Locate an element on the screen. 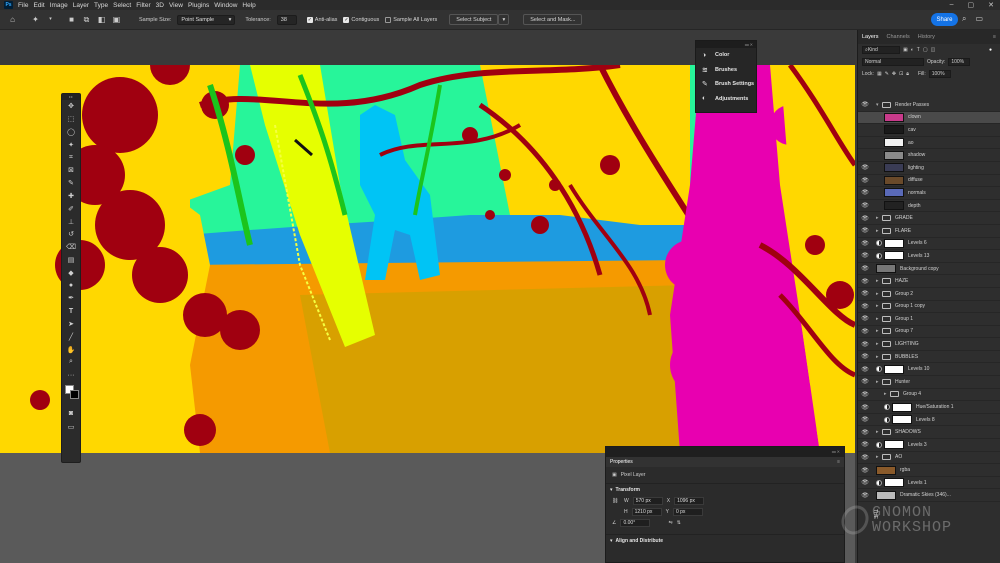  background-color-swatch is located at coordinates (74, 394).